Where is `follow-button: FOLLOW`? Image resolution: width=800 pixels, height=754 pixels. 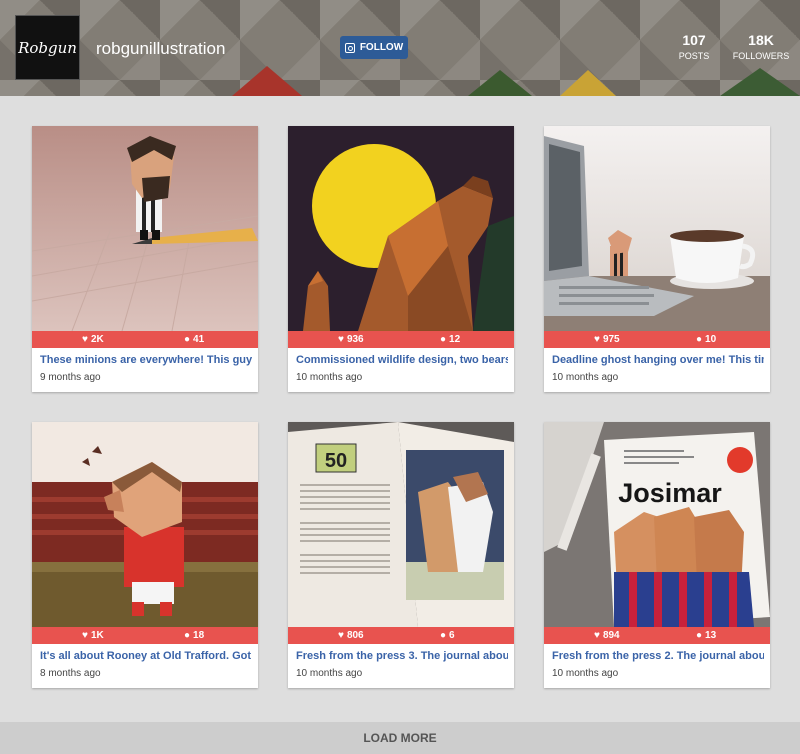 follow-button: FOLLOW is located at coordinates (374, 47).